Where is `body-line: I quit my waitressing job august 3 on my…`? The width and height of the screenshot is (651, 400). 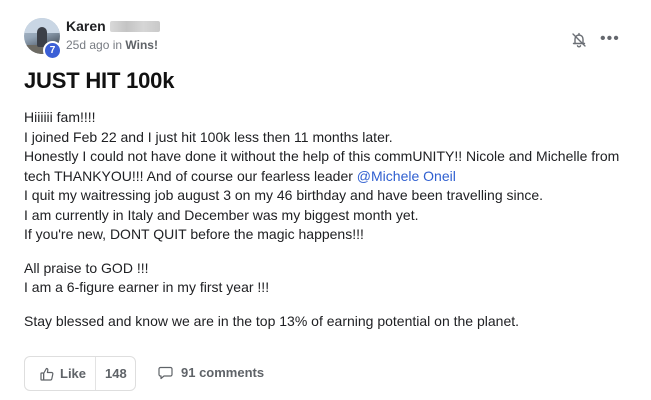 body-line: I quit my waitressing job august 3 on my… is located at coordinates (284, 195).